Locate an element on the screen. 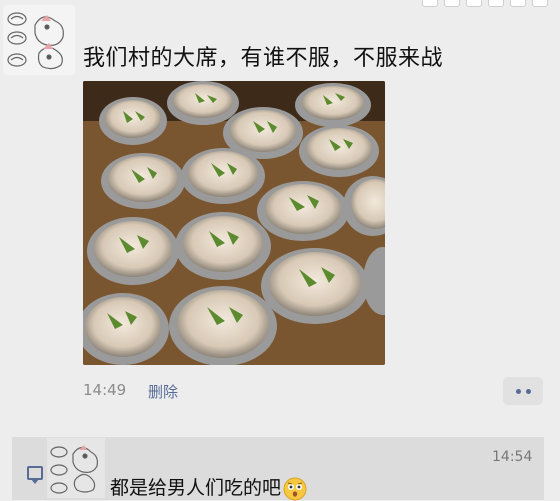 This screenshot has height=501, width=560. shocked-face-emoji-icon is located at coordinates (295, 488).